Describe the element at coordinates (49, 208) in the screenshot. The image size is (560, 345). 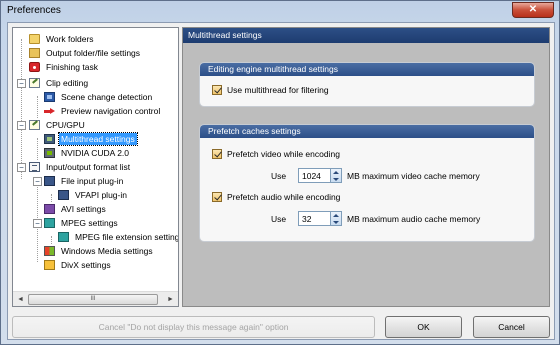
I see `film-icon` at that location.